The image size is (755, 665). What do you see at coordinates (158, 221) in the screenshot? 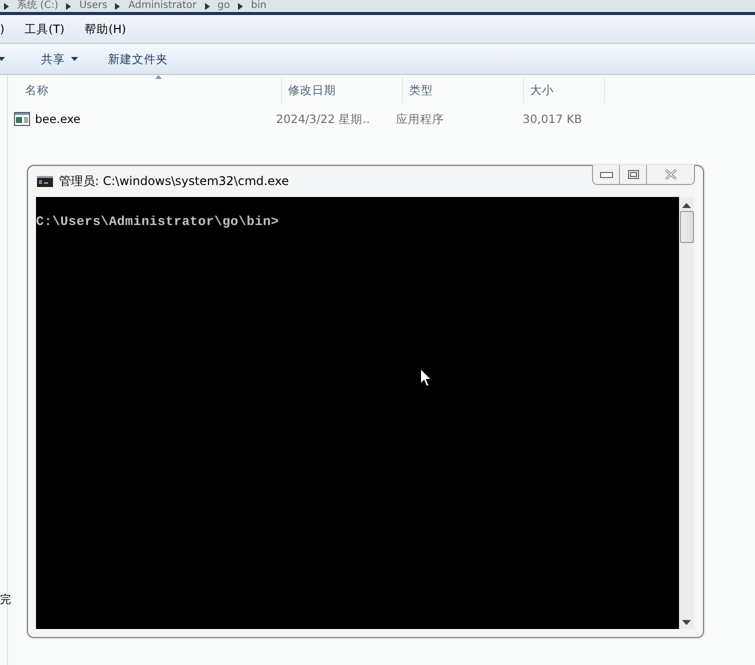
I see `console-line: C:\Users\Administrator\go\bin>` at bounding box center [158, 221].